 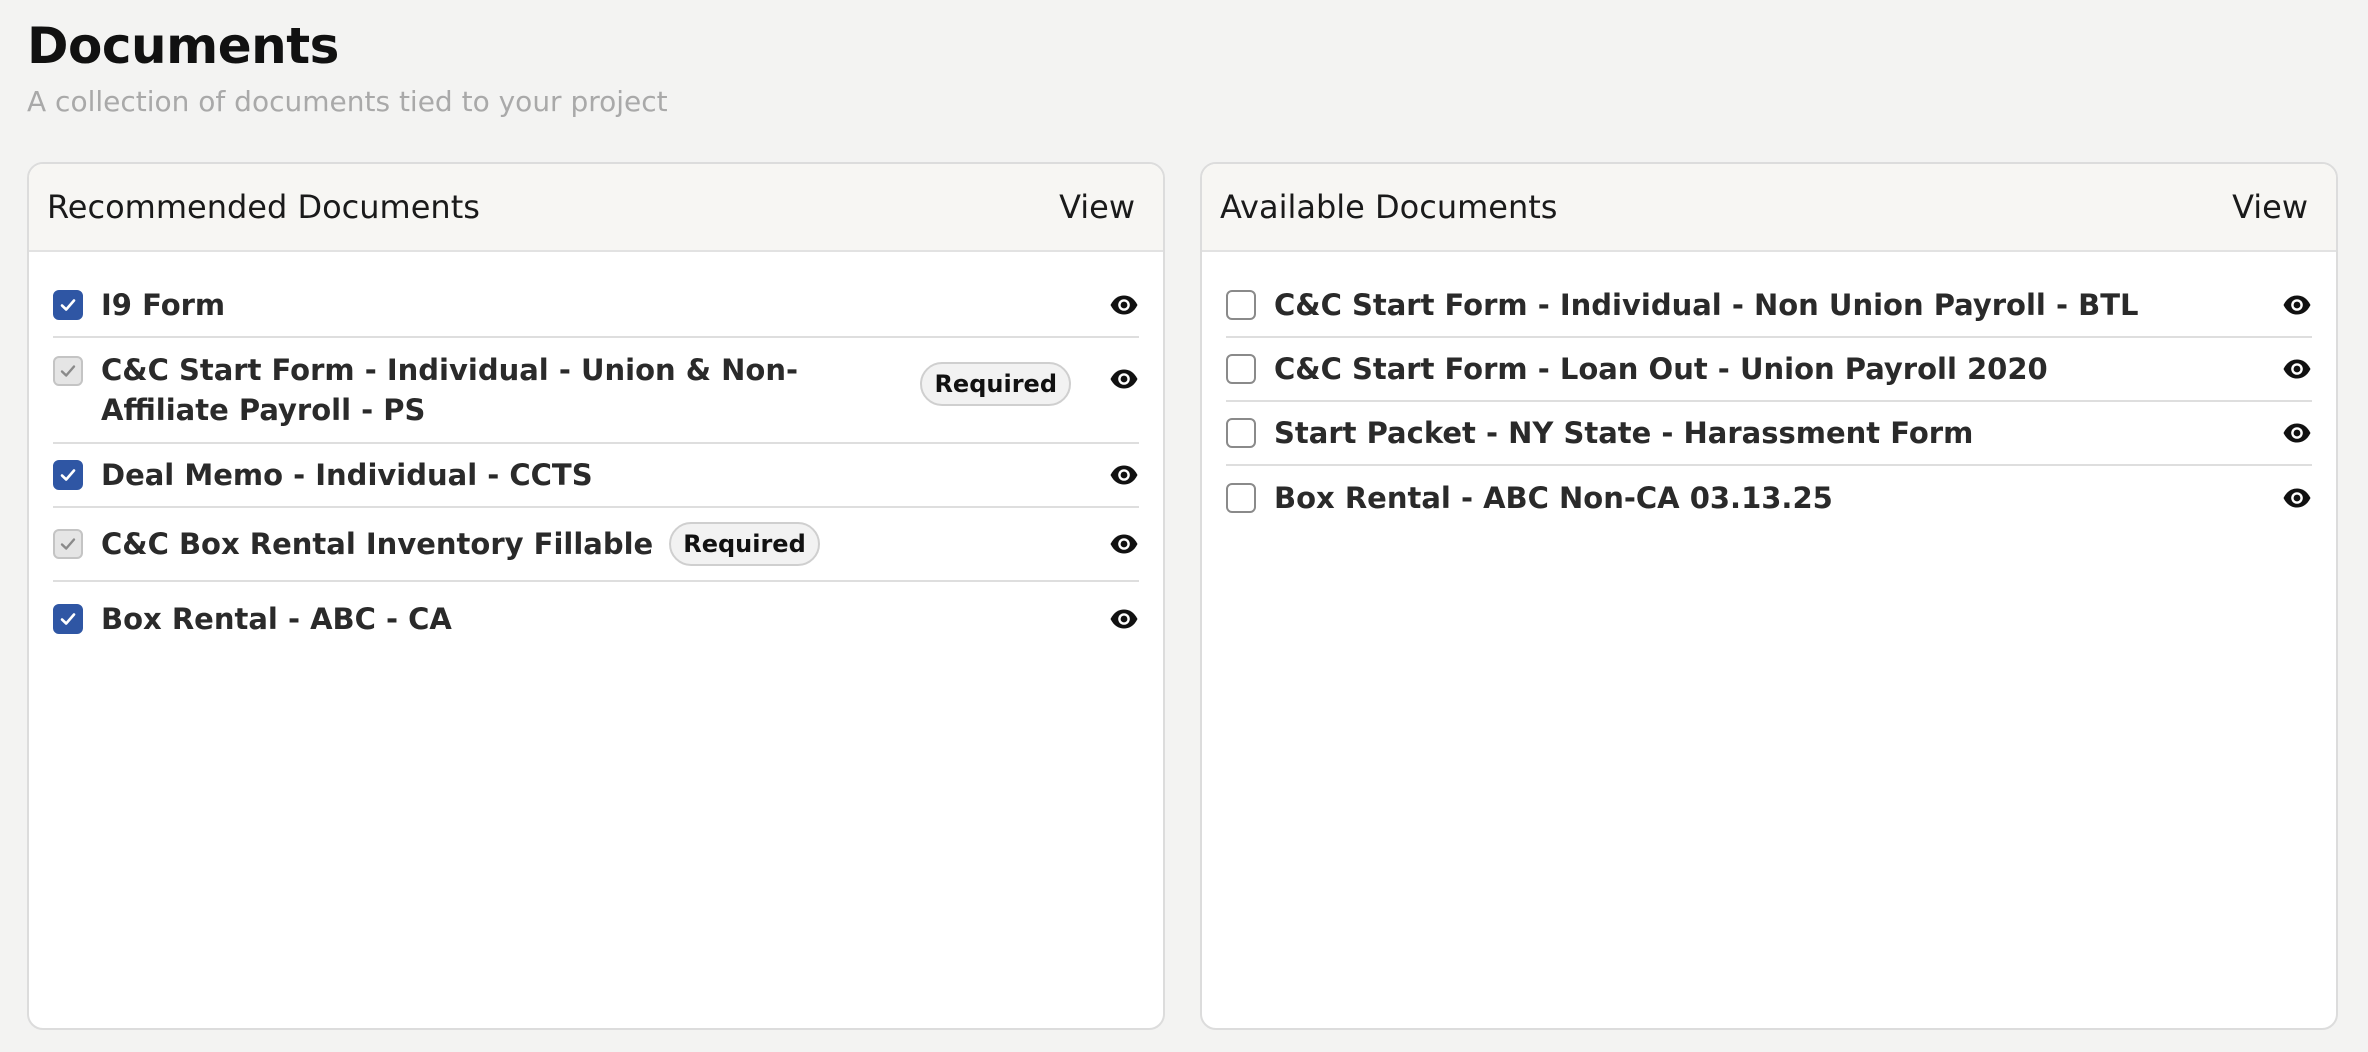 What do you see at coordinates (347, 475) in the screenshot?
I see `document-label: Deal Memo - Individual - CCTS` at bounding box center [347, 475].